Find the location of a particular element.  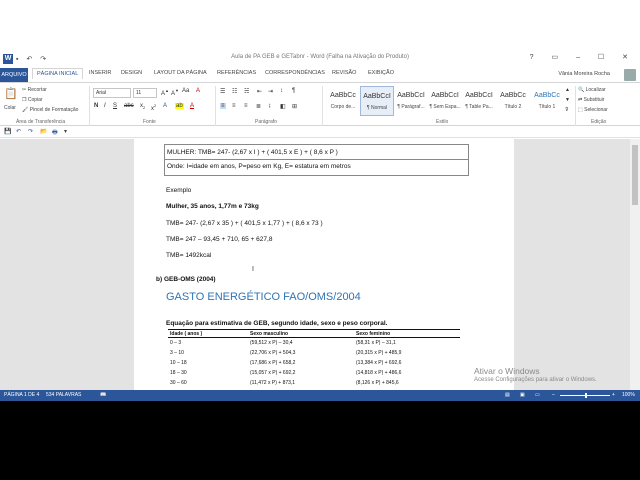

tab-home: PÁGINA INICIAL is located at coordinates (58, 73).